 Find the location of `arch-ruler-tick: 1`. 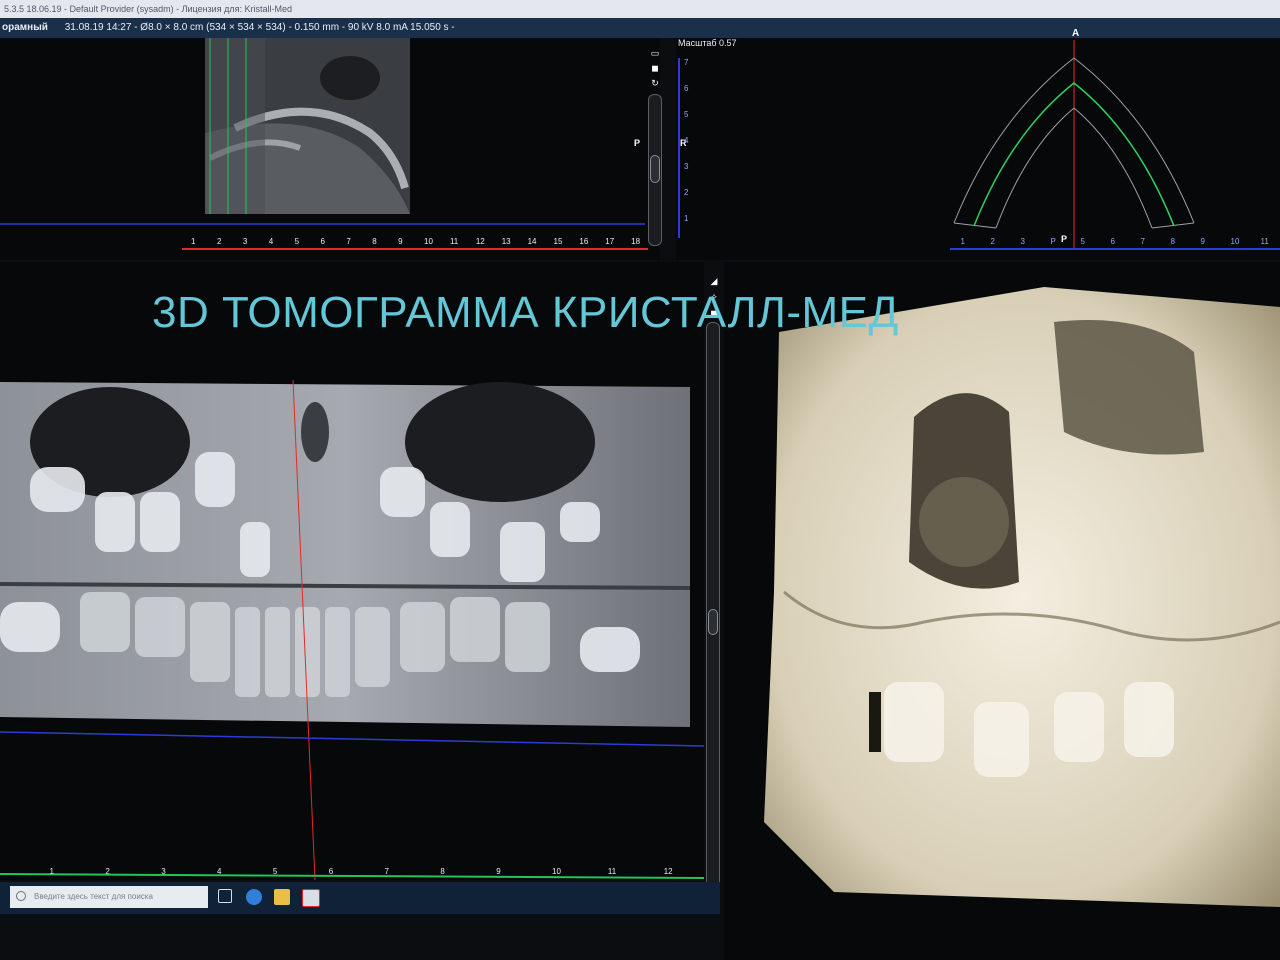

arch-ruler-tick: 1 is located at coordinates (962, 241).